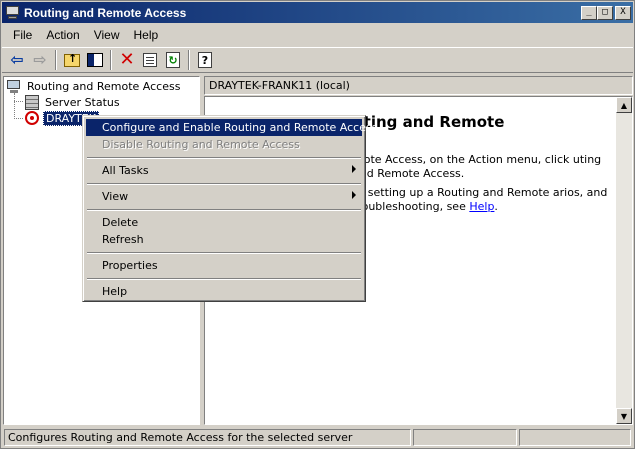  Describe the element at coordinates (224, 291) in the screenshot. I see `menu-help-item: Help` at that location.